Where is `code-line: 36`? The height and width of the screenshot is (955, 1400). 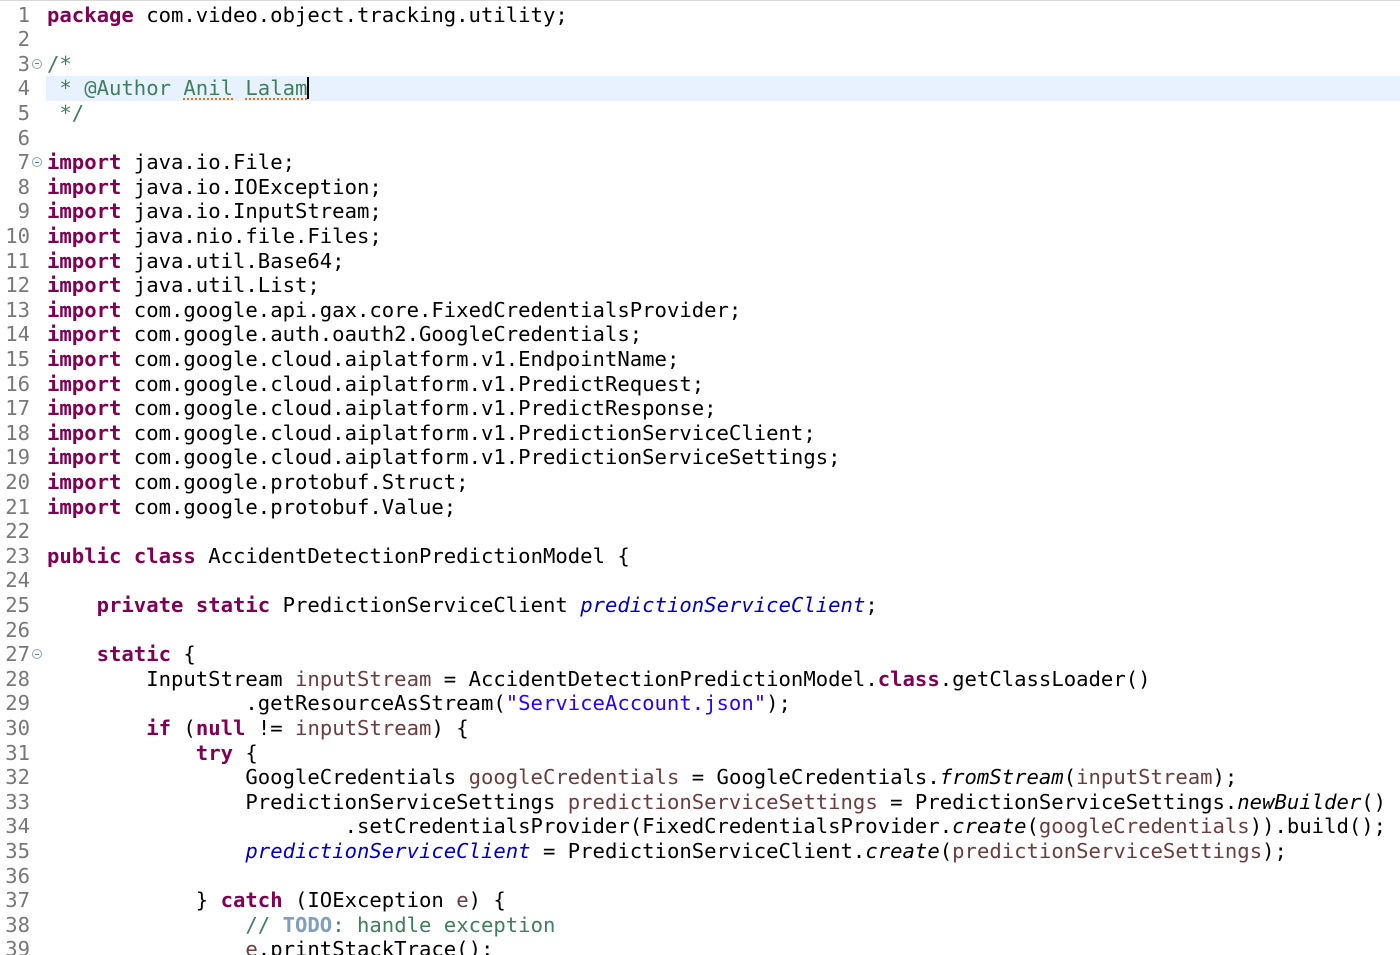
code-line: 36 is located at coordinates (700, 876).